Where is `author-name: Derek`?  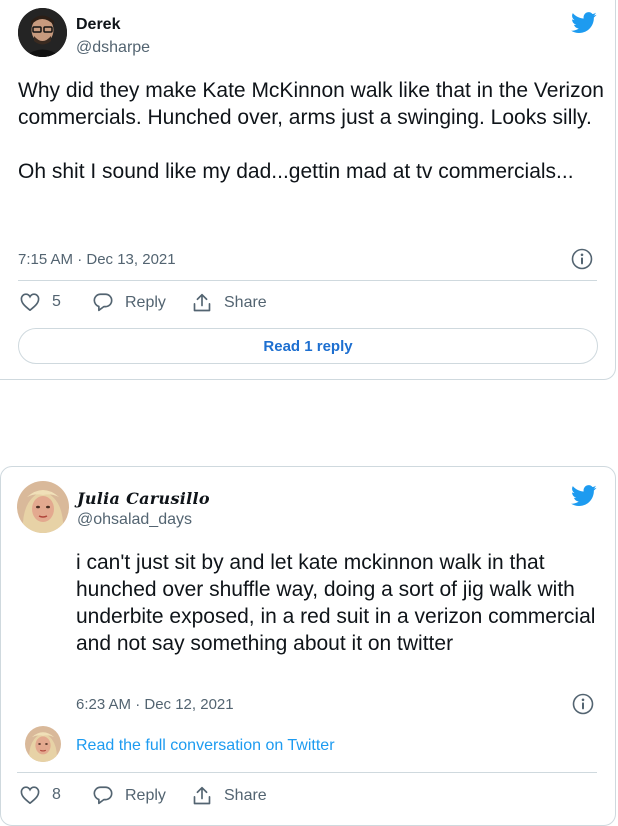
author-name: Derek is located at coordinates (98, 25).